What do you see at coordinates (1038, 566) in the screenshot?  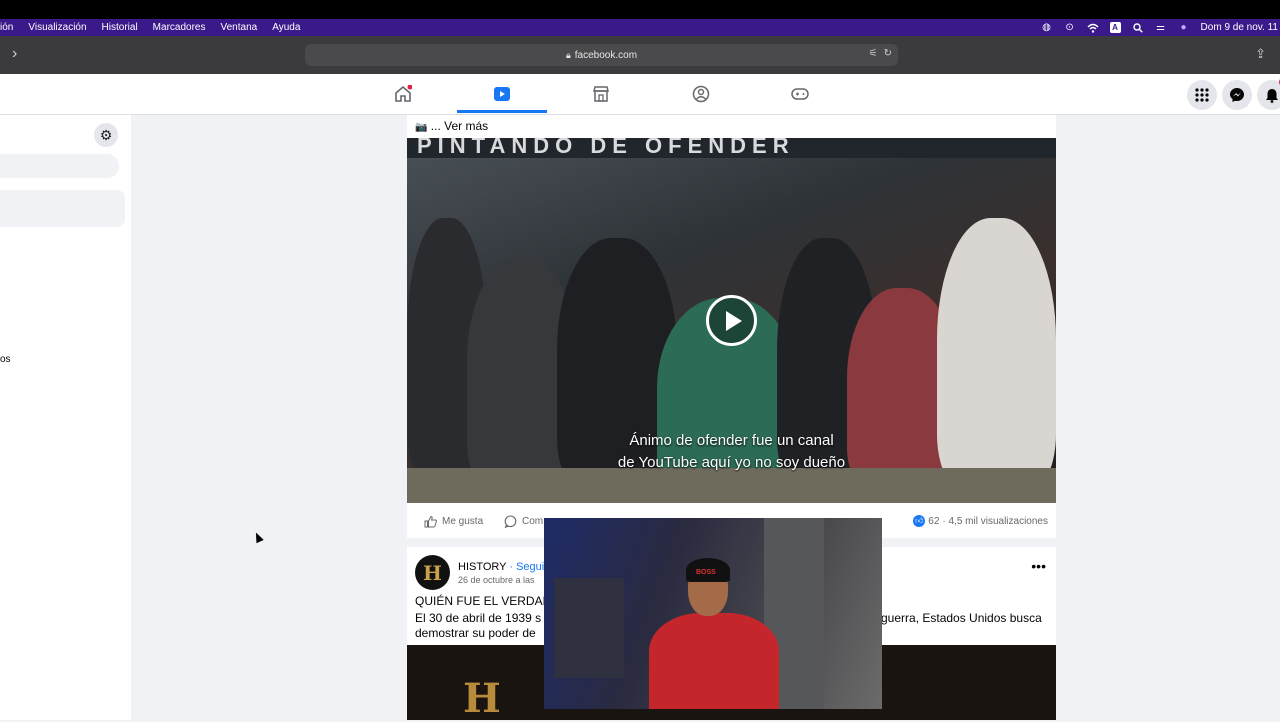 I see `more-options-icon: •••` at bounding box center [1038, 566].